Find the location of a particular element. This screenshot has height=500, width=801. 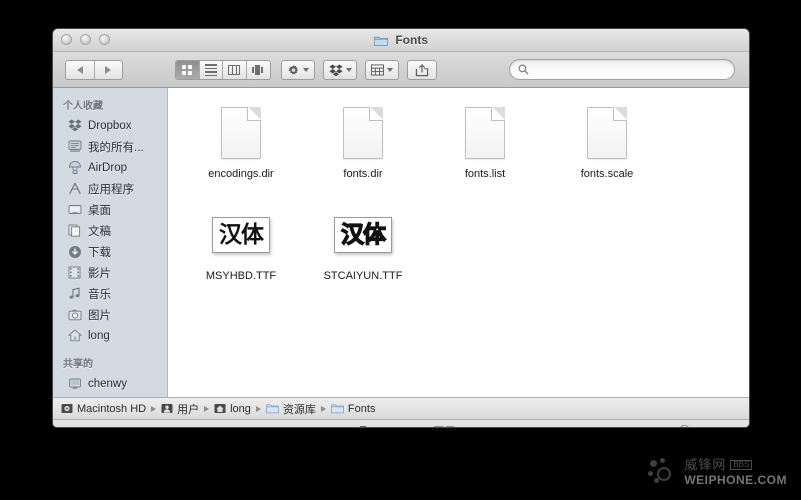

navigation-buttons is located at coordinates (94, 70).